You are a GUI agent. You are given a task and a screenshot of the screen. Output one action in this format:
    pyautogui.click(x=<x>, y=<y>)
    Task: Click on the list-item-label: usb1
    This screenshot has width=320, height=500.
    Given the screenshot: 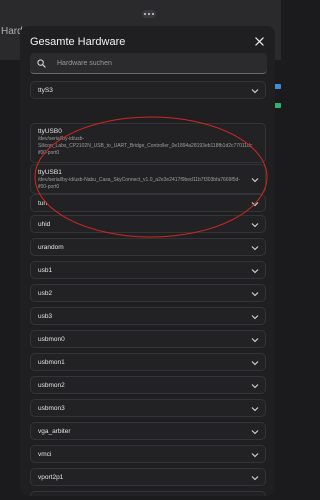 What is the action you would take?
    pyautogui.click(x=45, y=270)
    